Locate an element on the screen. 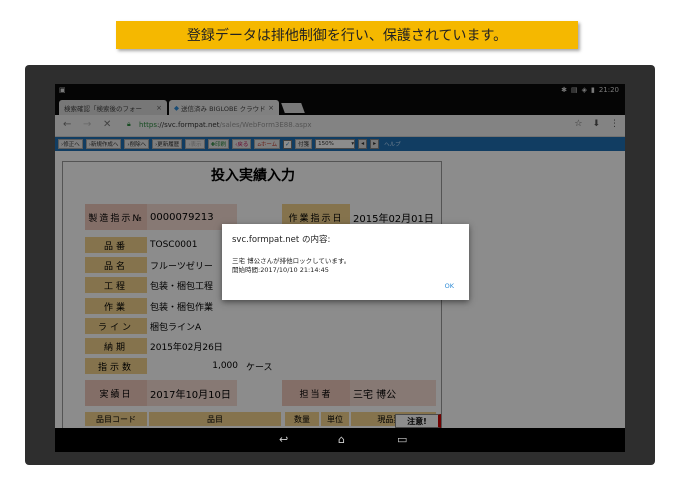 The width and height of the screenshot is (689, 489). banner-text: 登録データは排他制御を行い、保護されています。 is located at coordinates (347, 36).